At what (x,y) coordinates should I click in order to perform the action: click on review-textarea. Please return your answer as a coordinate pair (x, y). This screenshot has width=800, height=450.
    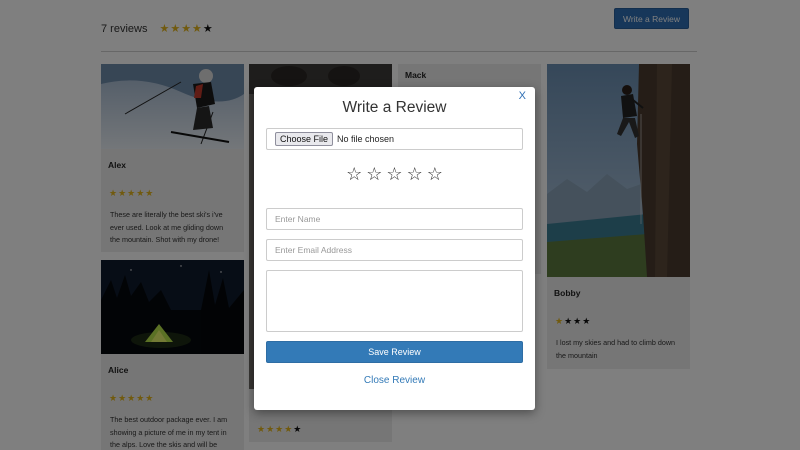
    Looking at the image, I should click on (394, 301).